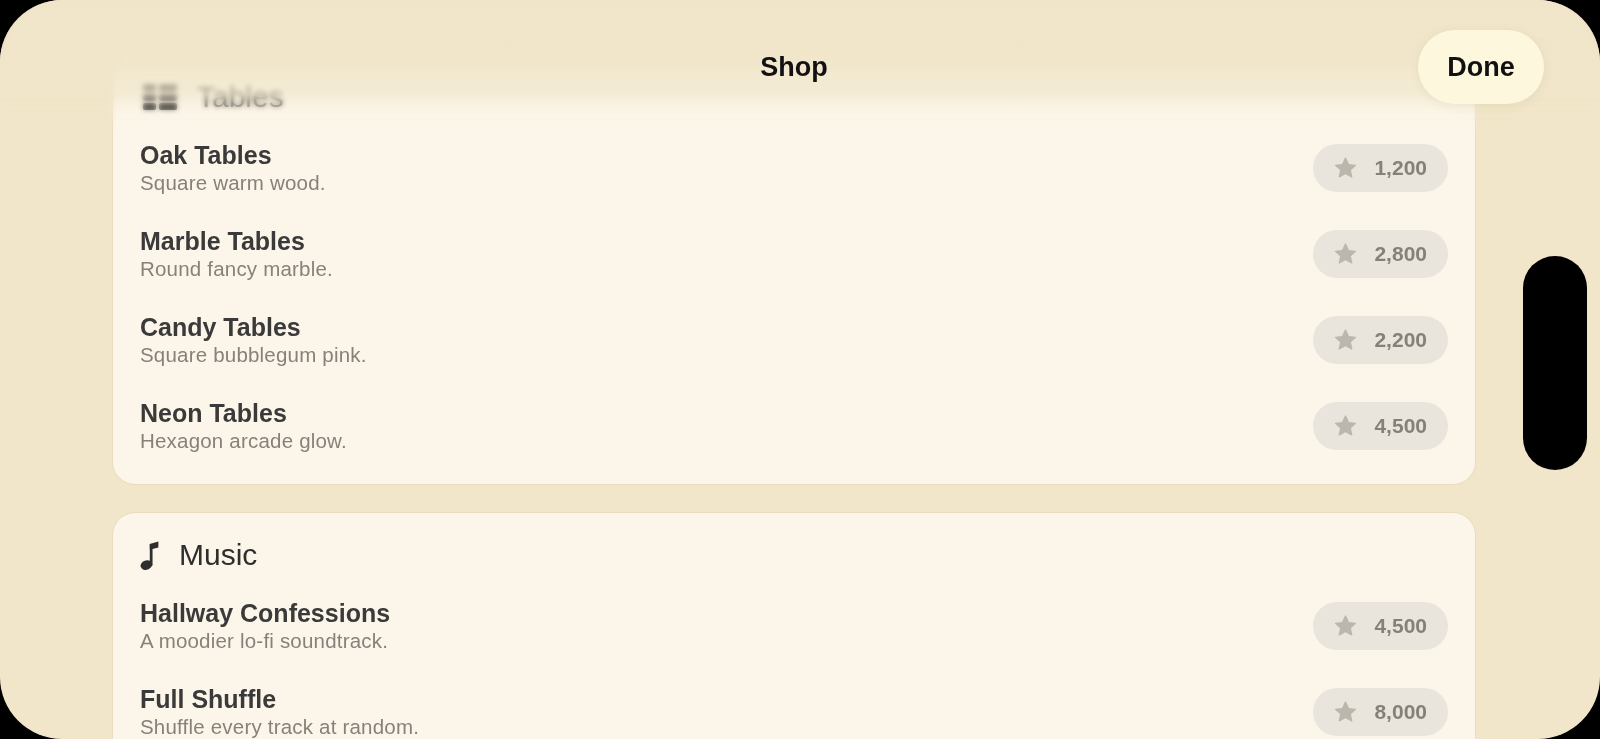 The width and height of the screenshot is (1600, 739). I want to click on item-description: Square bubblegum pink., so click(253, 354).